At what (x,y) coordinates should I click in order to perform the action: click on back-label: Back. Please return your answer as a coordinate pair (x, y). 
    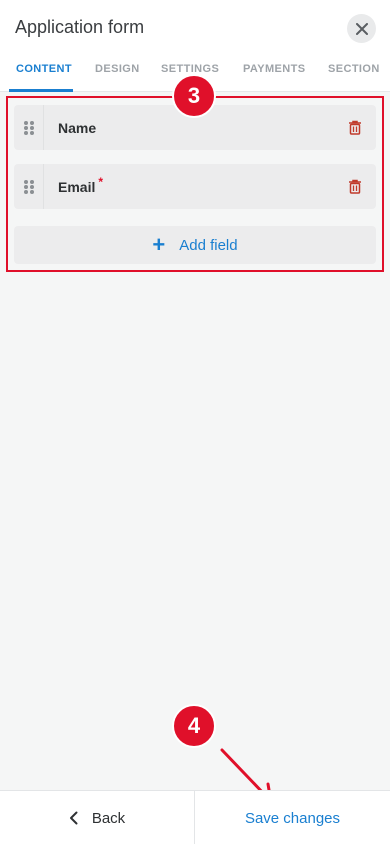
    Looking at the image, I should click on (108, 818).